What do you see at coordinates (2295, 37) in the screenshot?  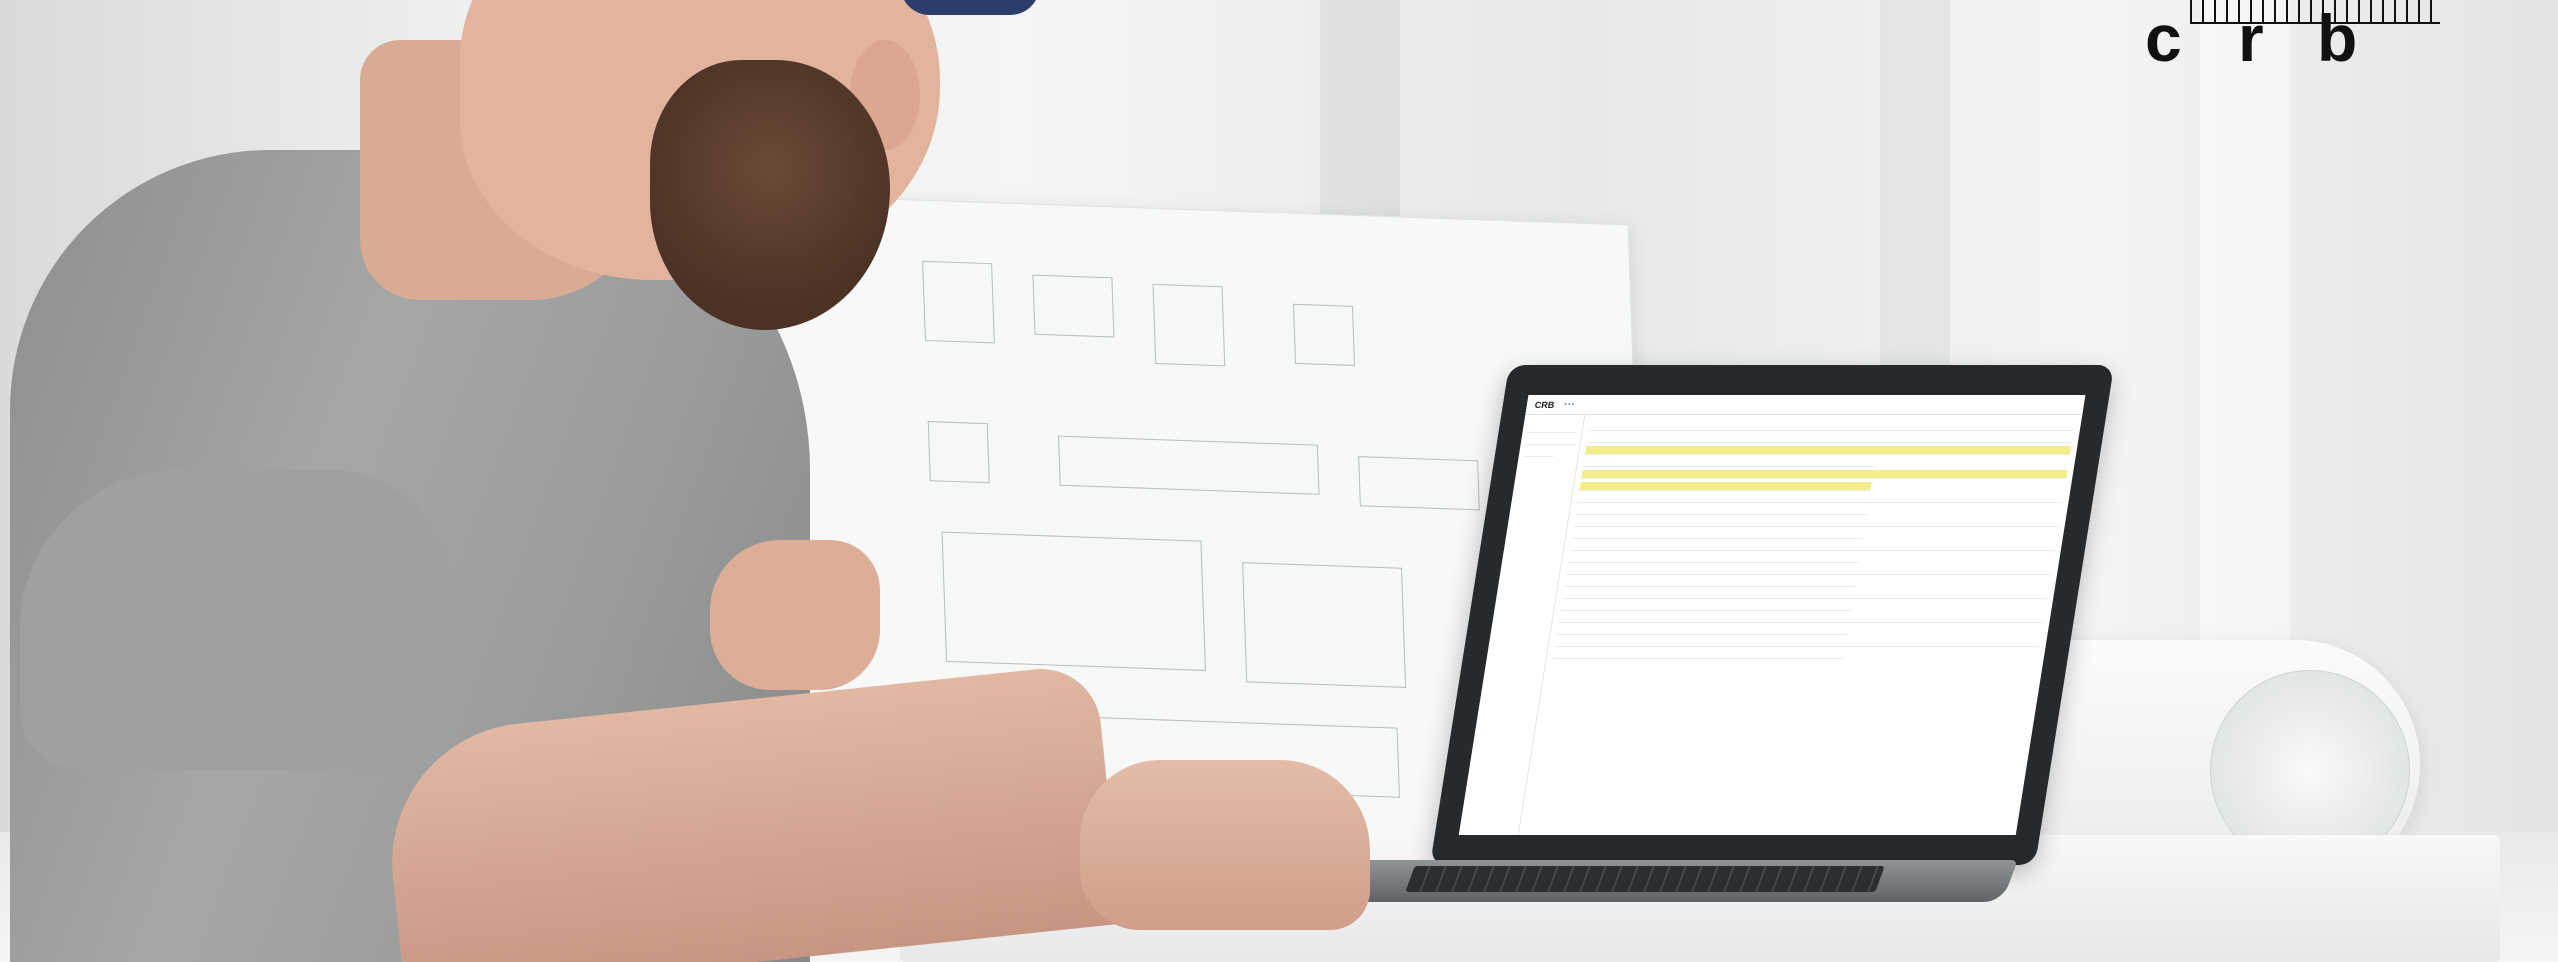 I see `crb-logo: c r b` at bounding box center [2295, 37].